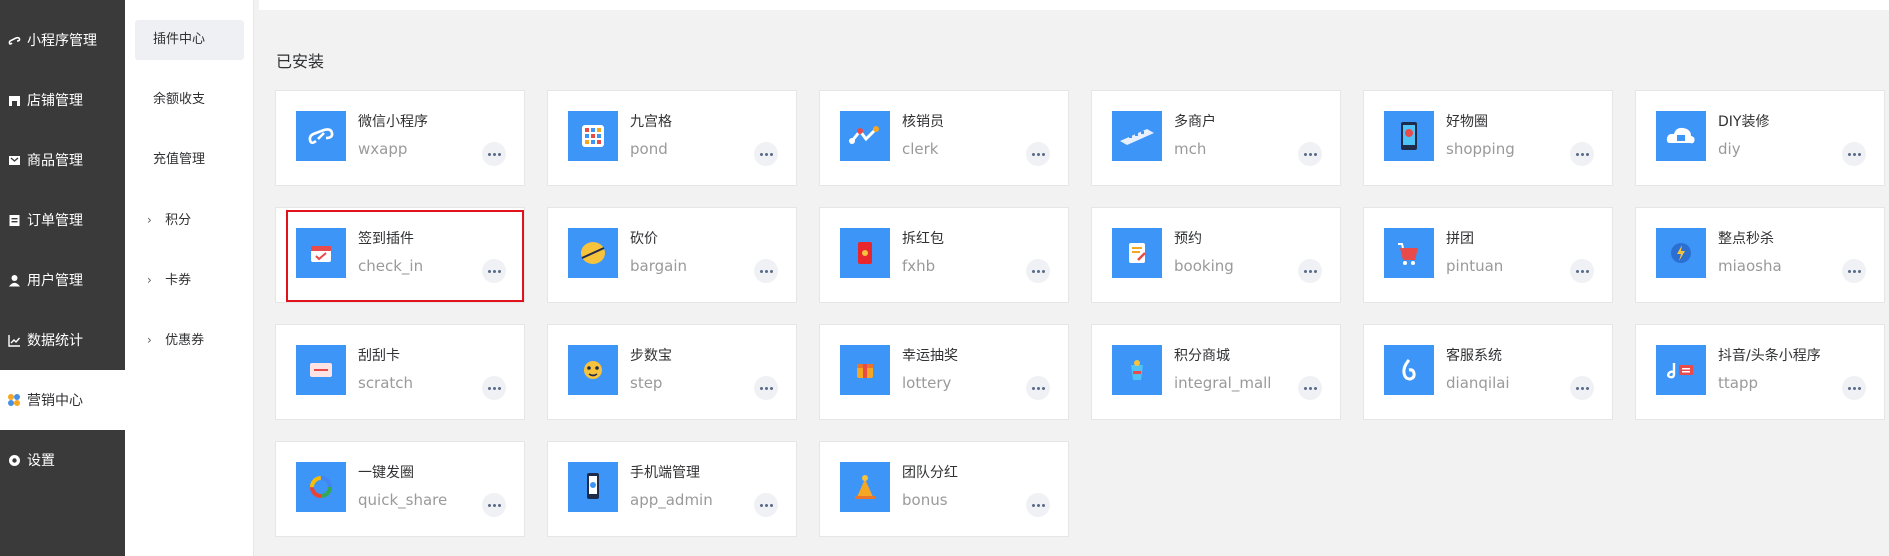 This screenshot has width=1889, height=556. I want to click on plugin-card-lottery: 幸运抽奖 lottery, so click(944, 372).